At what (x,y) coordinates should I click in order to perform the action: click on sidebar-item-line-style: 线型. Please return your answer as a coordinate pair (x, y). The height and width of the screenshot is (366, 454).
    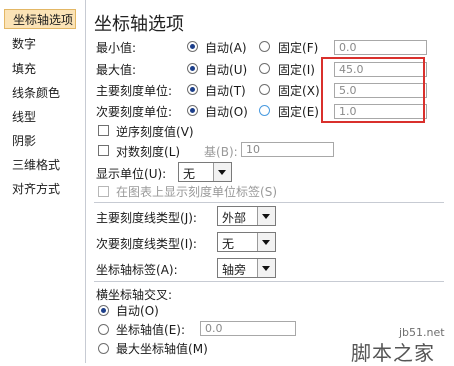
    Looking at the image, I should click on (40, 117).